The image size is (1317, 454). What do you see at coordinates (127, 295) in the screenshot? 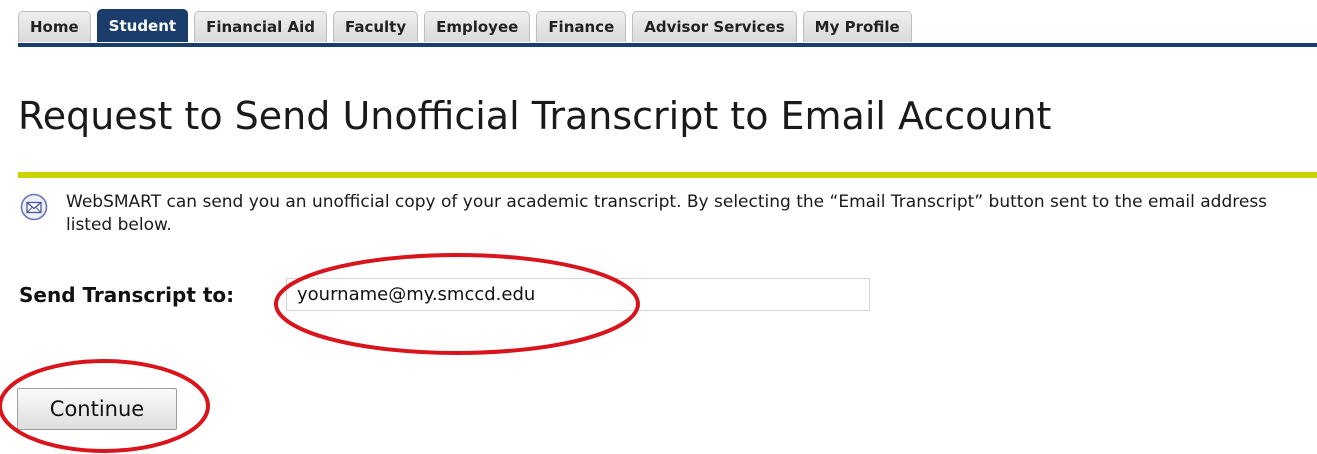
I see `send-transcript-label: Send Transcript to:` at bounding box center [127, 295].